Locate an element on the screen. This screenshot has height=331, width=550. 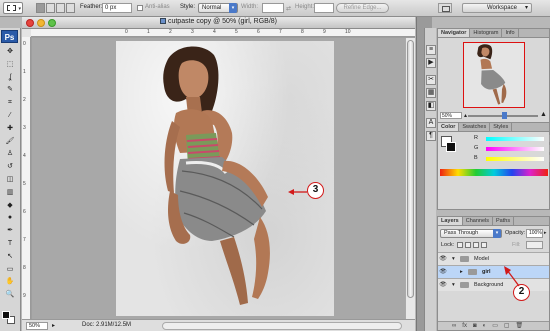
lock-position-button is located at coordinates (476, 245).